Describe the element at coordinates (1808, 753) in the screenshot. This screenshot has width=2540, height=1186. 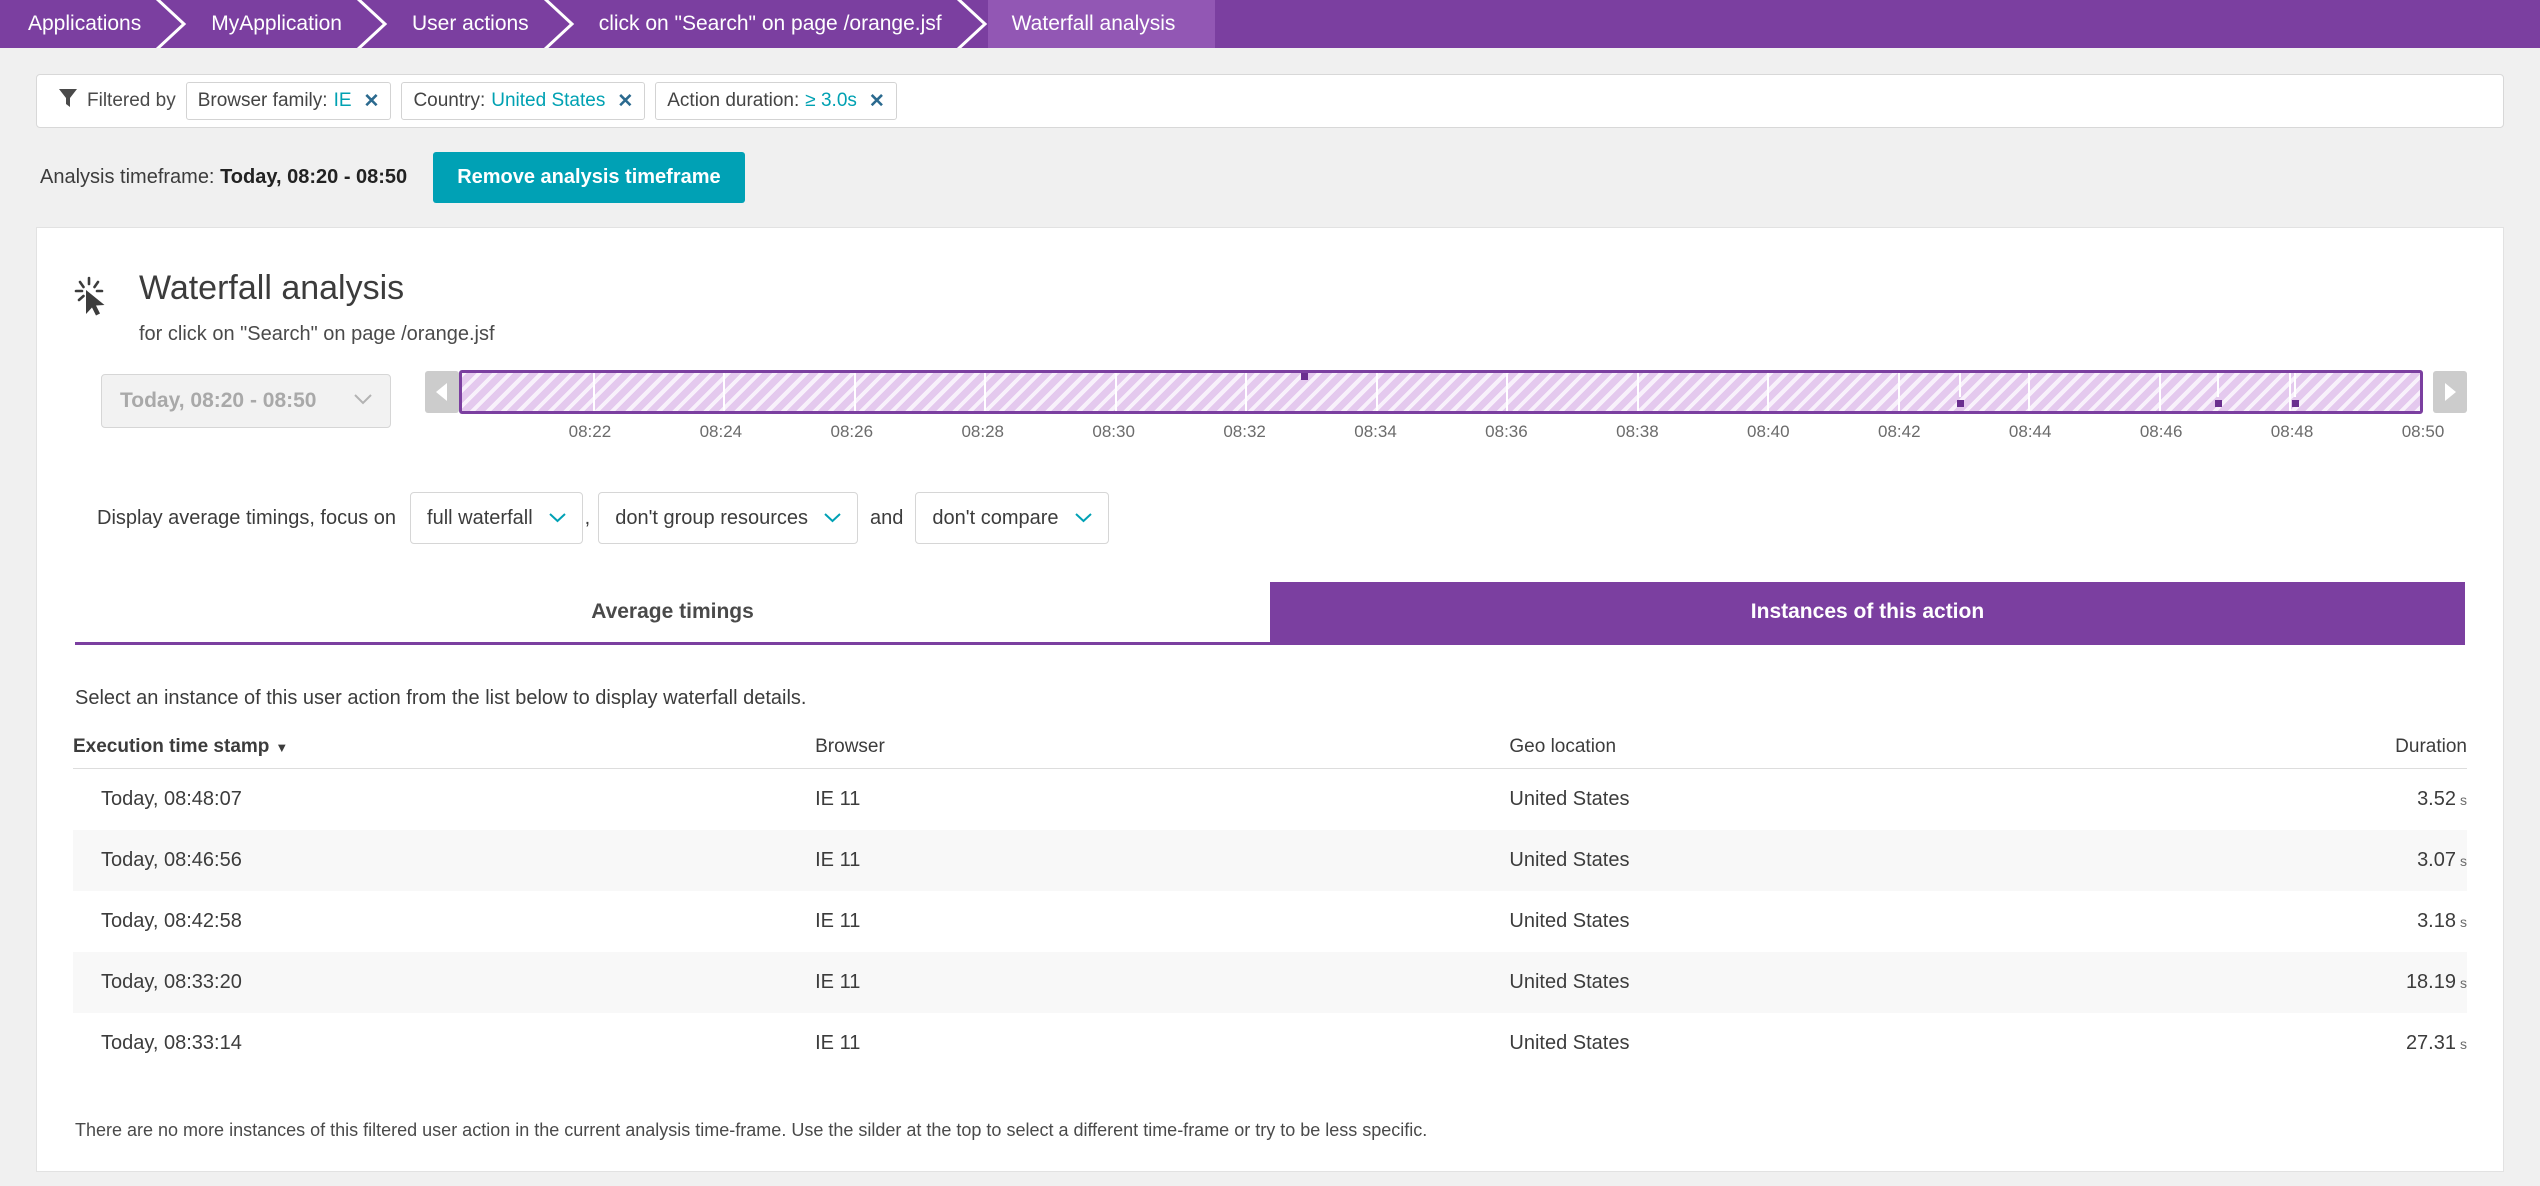
I see `column-header-geo-location: Geo location` at that location.